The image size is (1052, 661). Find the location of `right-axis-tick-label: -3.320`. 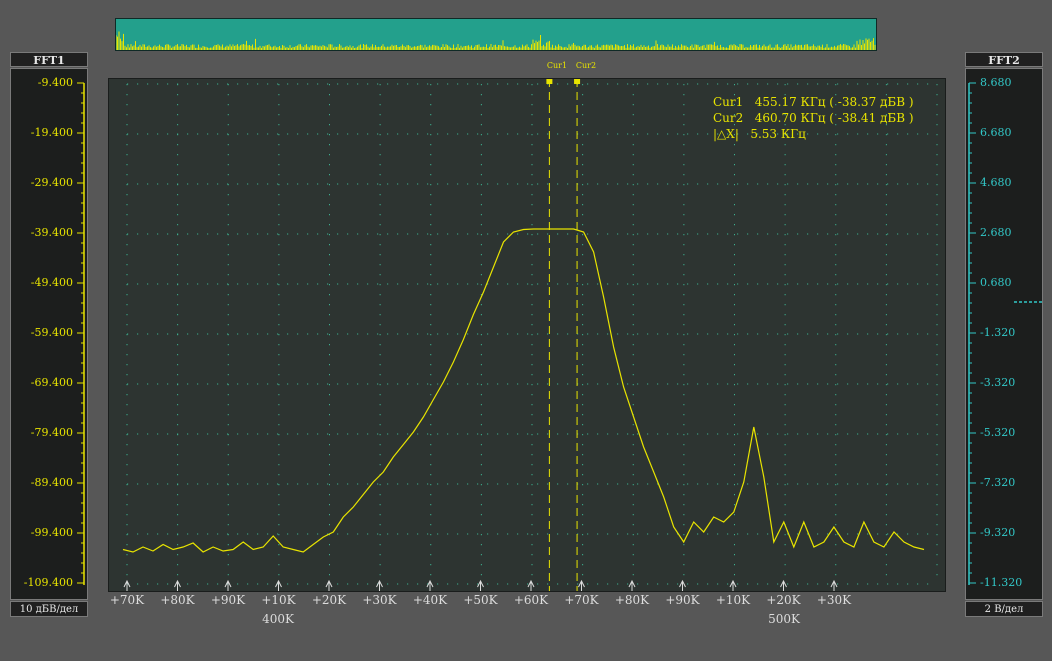

right-axis-tick-label: -3.320 is located at coordinates (998, 382).